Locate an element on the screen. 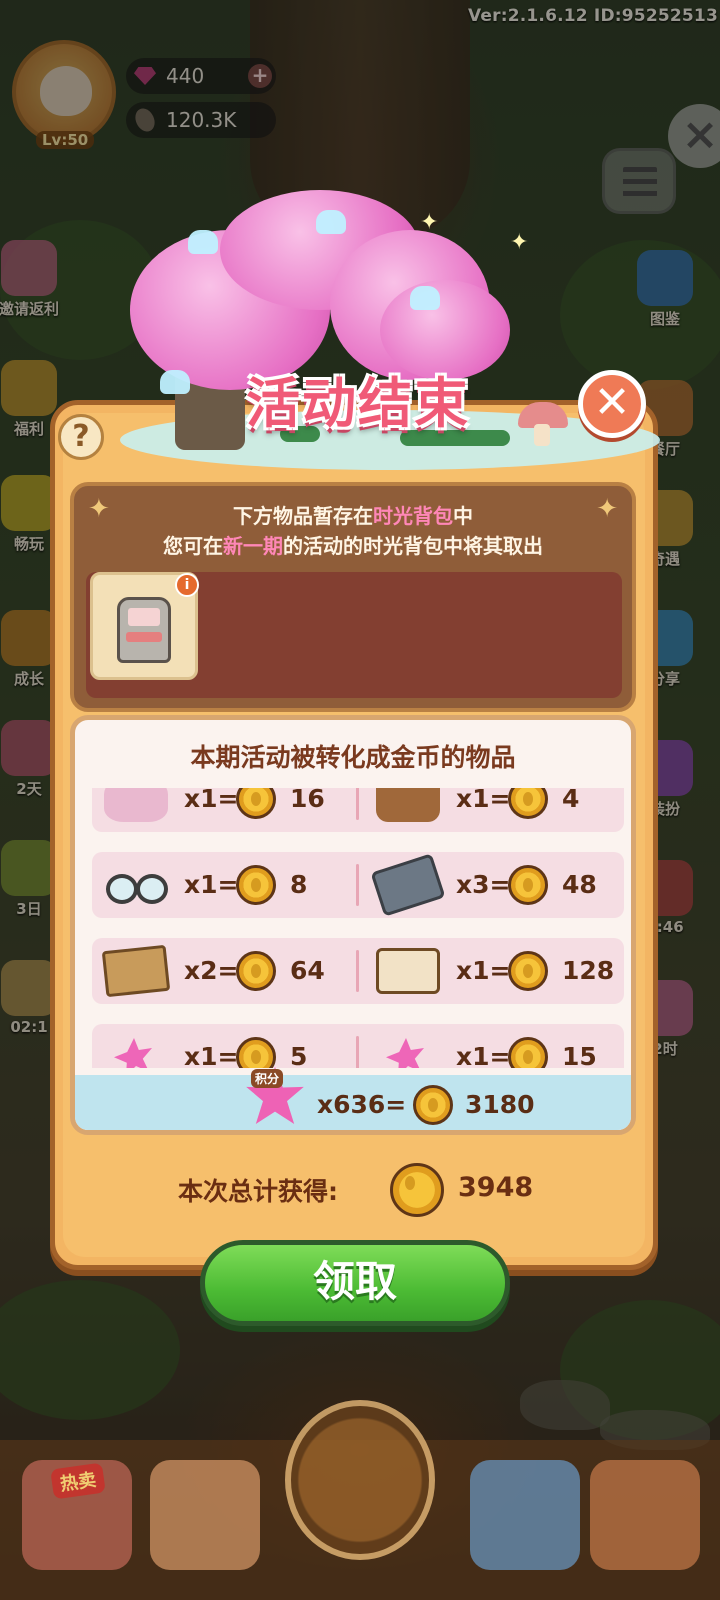 This screenshot has height=1600, width=720. conversion-cell: x3= 48 is located at coordinates (494, 885).